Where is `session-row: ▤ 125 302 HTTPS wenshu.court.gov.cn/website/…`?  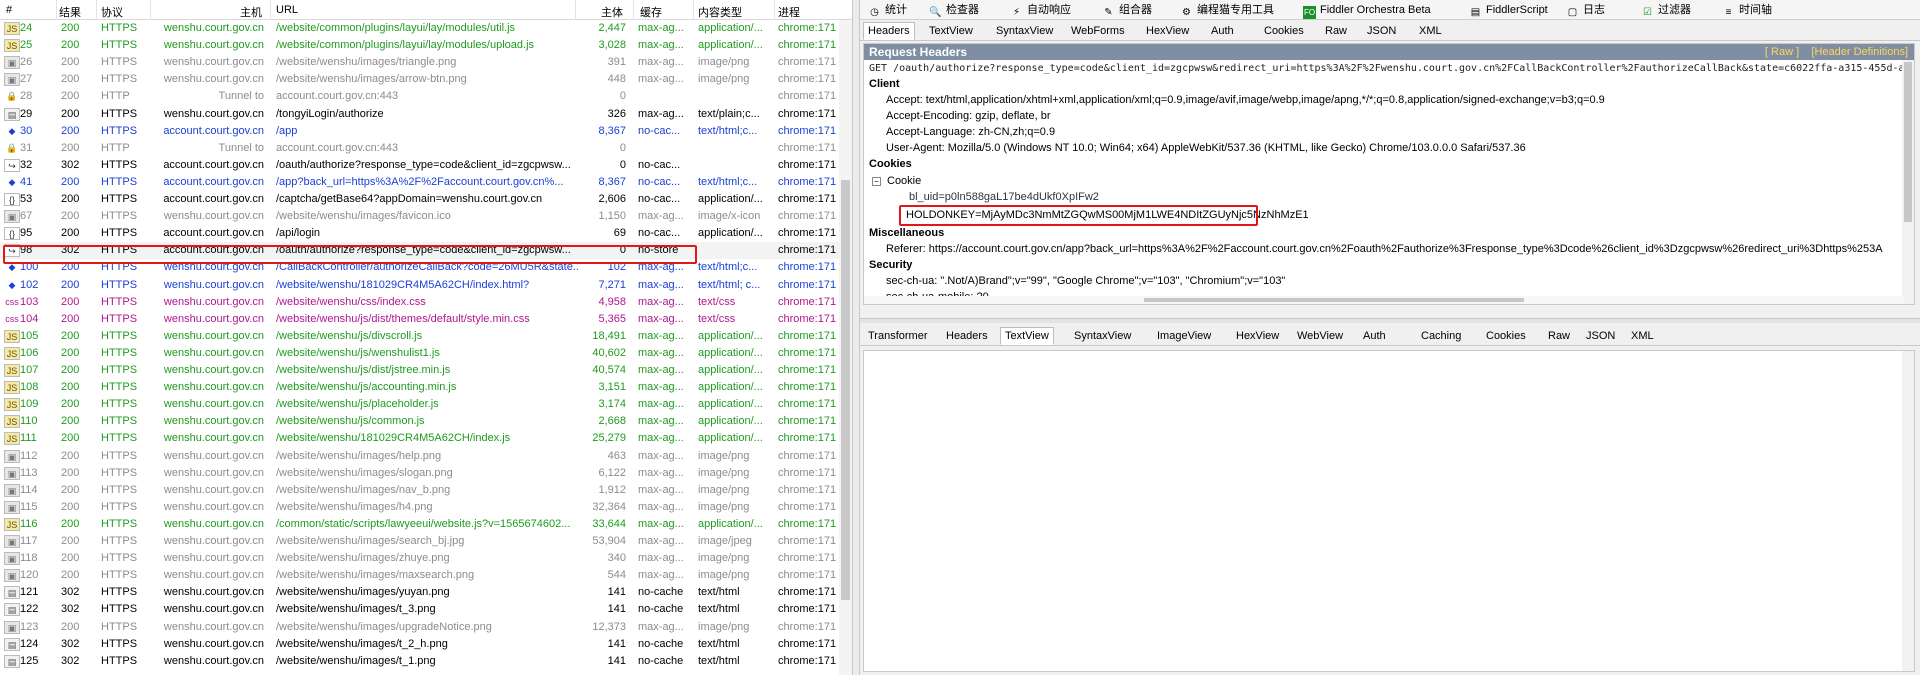 session-row: ▤ 125 302 HTTPS wenshu.court.gov.cn/website/… is located at coordinates (426, 661).